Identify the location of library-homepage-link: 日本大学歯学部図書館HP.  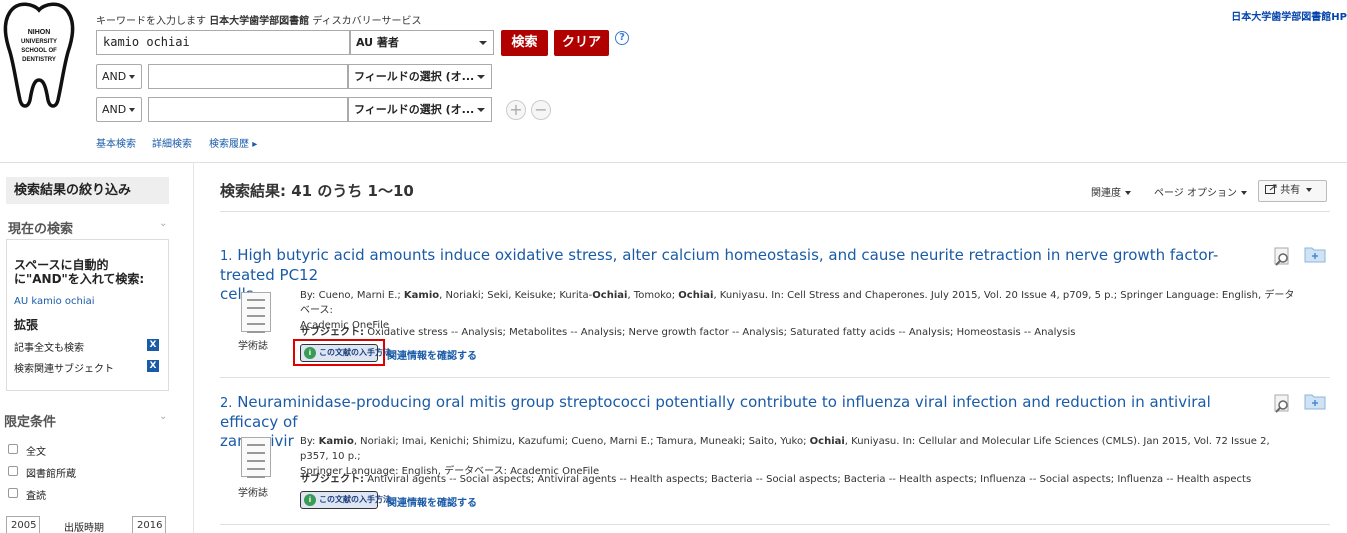
(1289, 15).